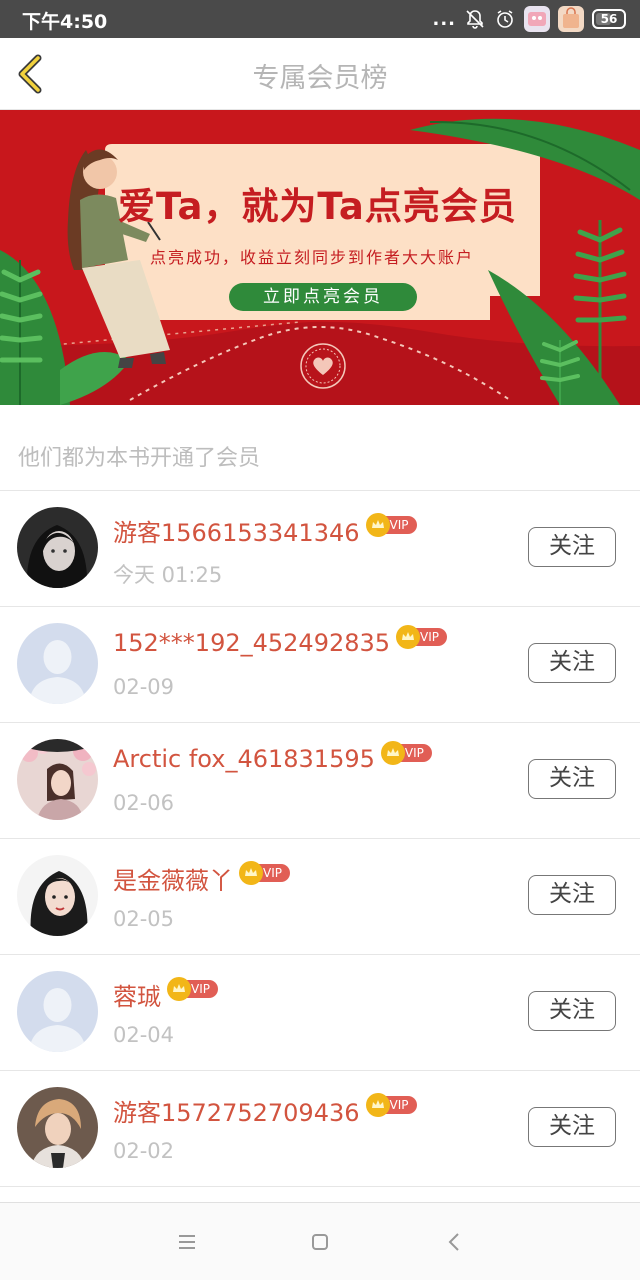 This screenshot has height=1280, width=640. I want to click on member-name: 是金薇薇丫, so click(173, 878).